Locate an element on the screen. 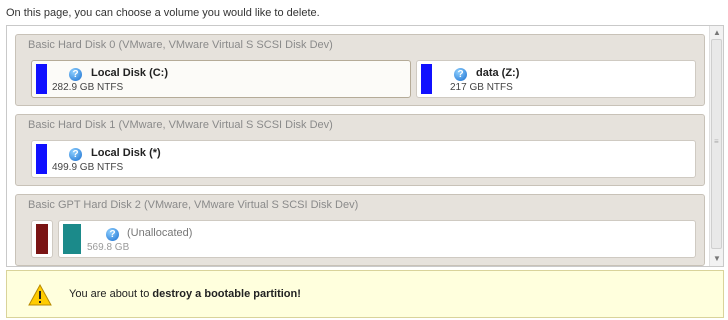 Image resolution: width=728 pixels, height=320 pixels. scroll-up-arrow-icon: ▲ is located at coordinates (717, 33).